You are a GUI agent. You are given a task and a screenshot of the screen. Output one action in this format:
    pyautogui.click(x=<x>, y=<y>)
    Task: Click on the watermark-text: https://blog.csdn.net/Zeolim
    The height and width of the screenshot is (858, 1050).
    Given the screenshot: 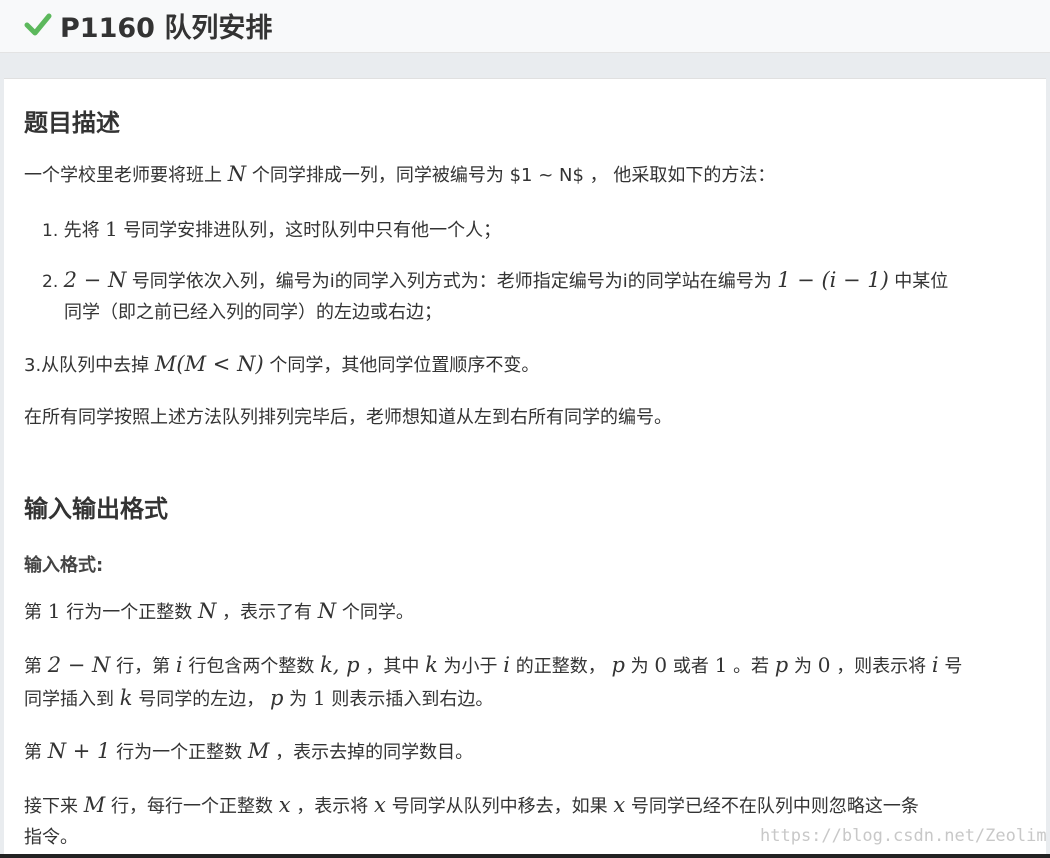 What is the action you would take?
    pyautogui.click(x=903, y=836)
    